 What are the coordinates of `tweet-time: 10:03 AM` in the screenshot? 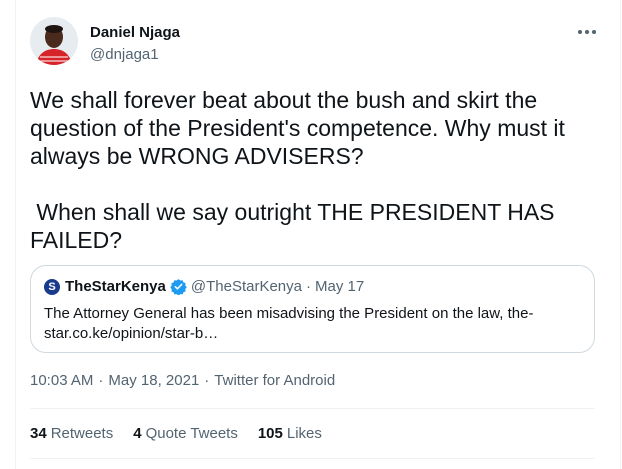 It's located at (61, 380).